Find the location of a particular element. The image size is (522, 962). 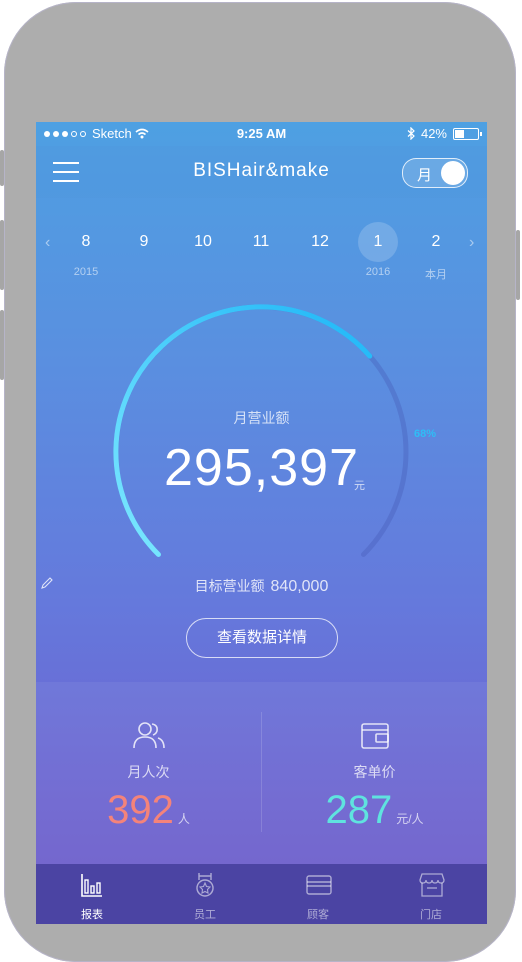

chevron-left-icon: ‹ is located at coordinates (47, 243).